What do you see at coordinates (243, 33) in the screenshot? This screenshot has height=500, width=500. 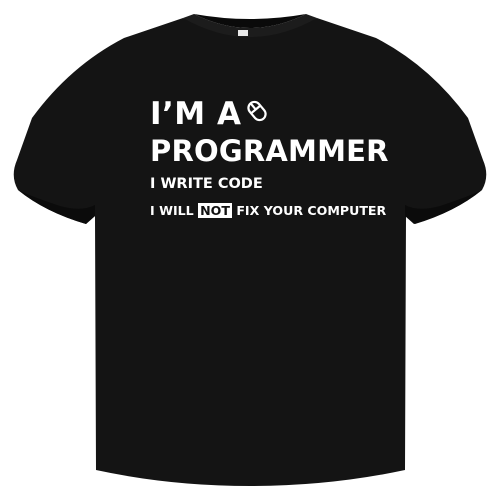 I see `size-tag` at bounding box center [243, 33].